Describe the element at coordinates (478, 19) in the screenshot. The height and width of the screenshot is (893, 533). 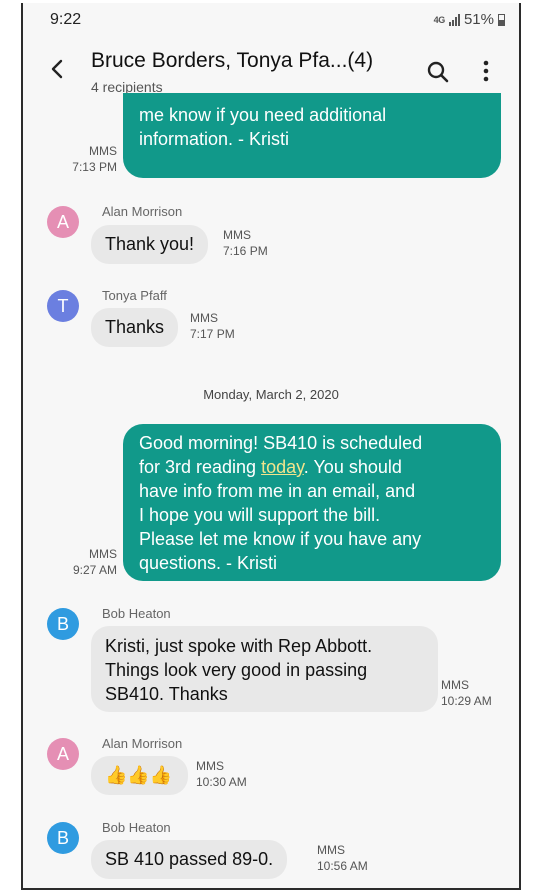
I see `battery-percent: 51%` at that location.